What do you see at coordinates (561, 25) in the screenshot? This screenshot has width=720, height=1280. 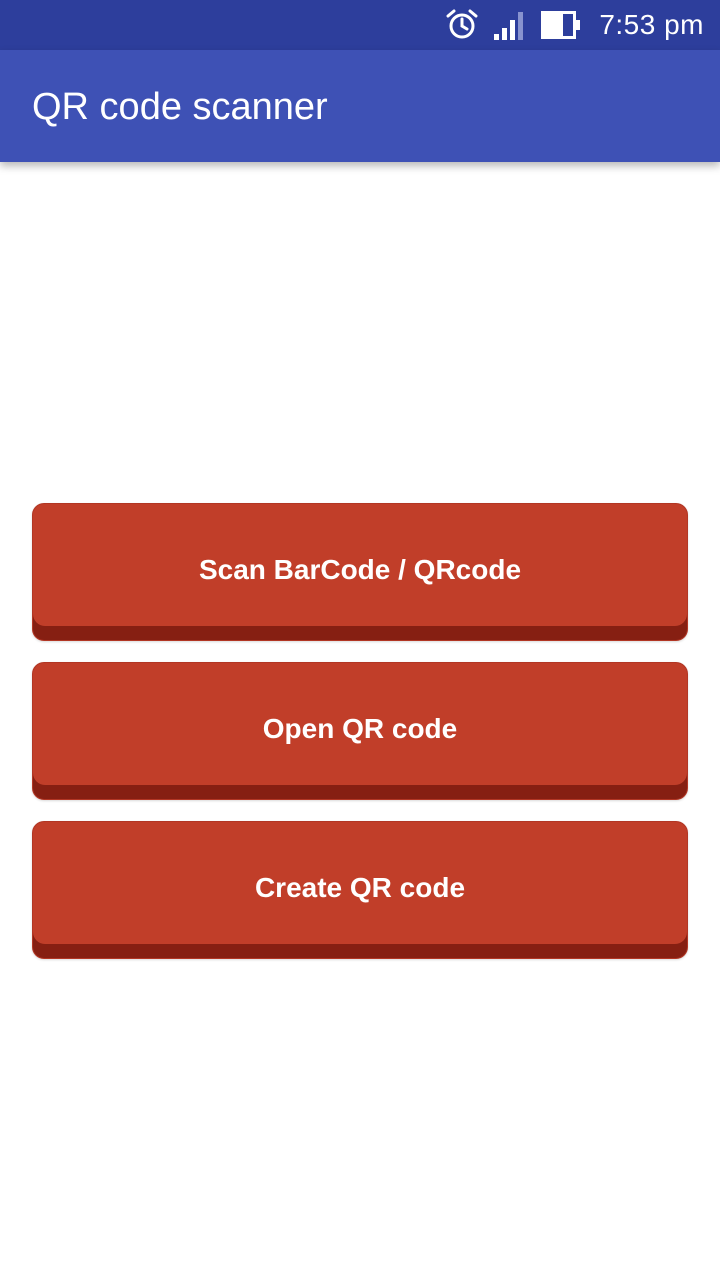 I see `battery-icon` at bounding box center [561, 25].